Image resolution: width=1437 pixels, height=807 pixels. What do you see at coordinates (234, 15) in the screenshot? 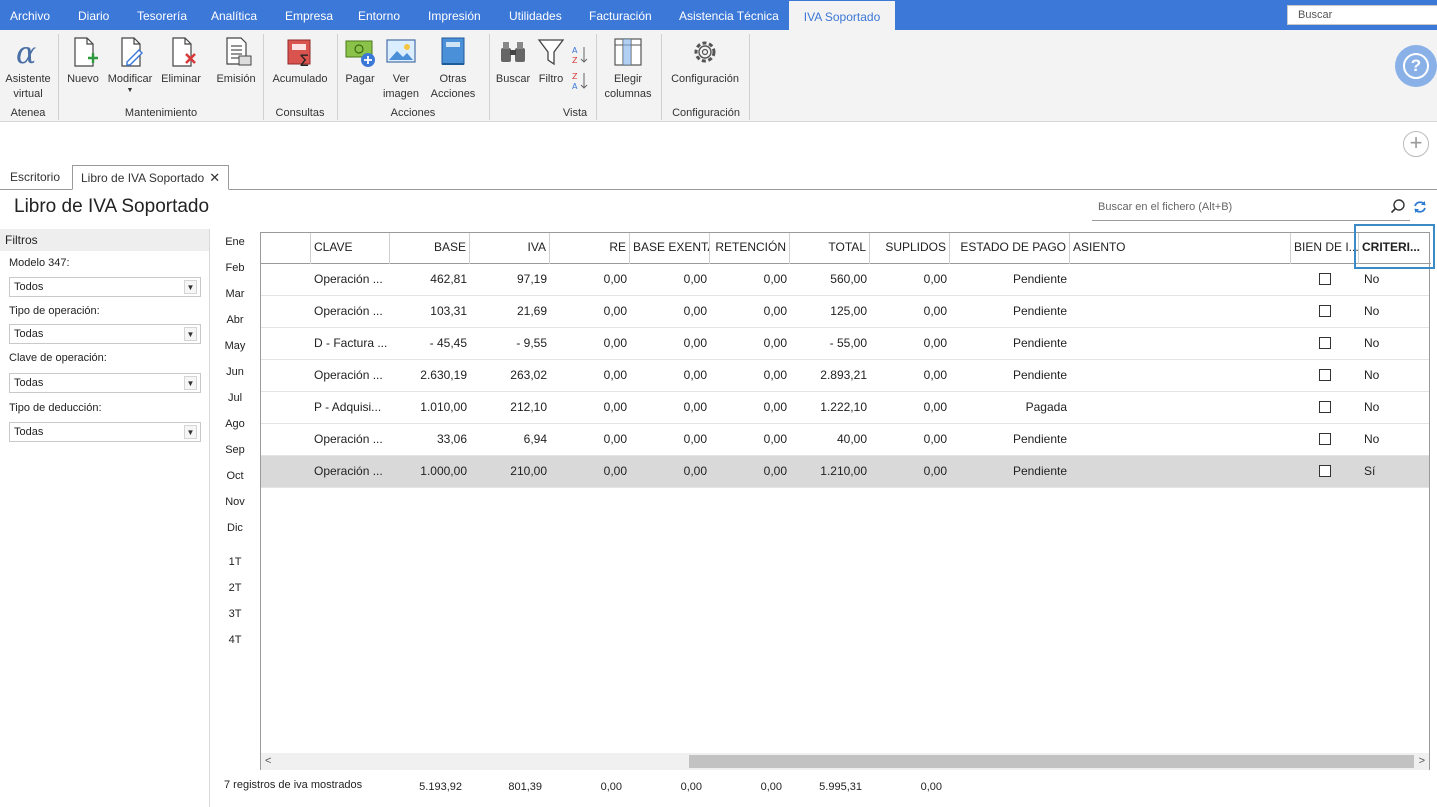
I see `menu-analitica: Analítica` at bounding box center [234, 15].